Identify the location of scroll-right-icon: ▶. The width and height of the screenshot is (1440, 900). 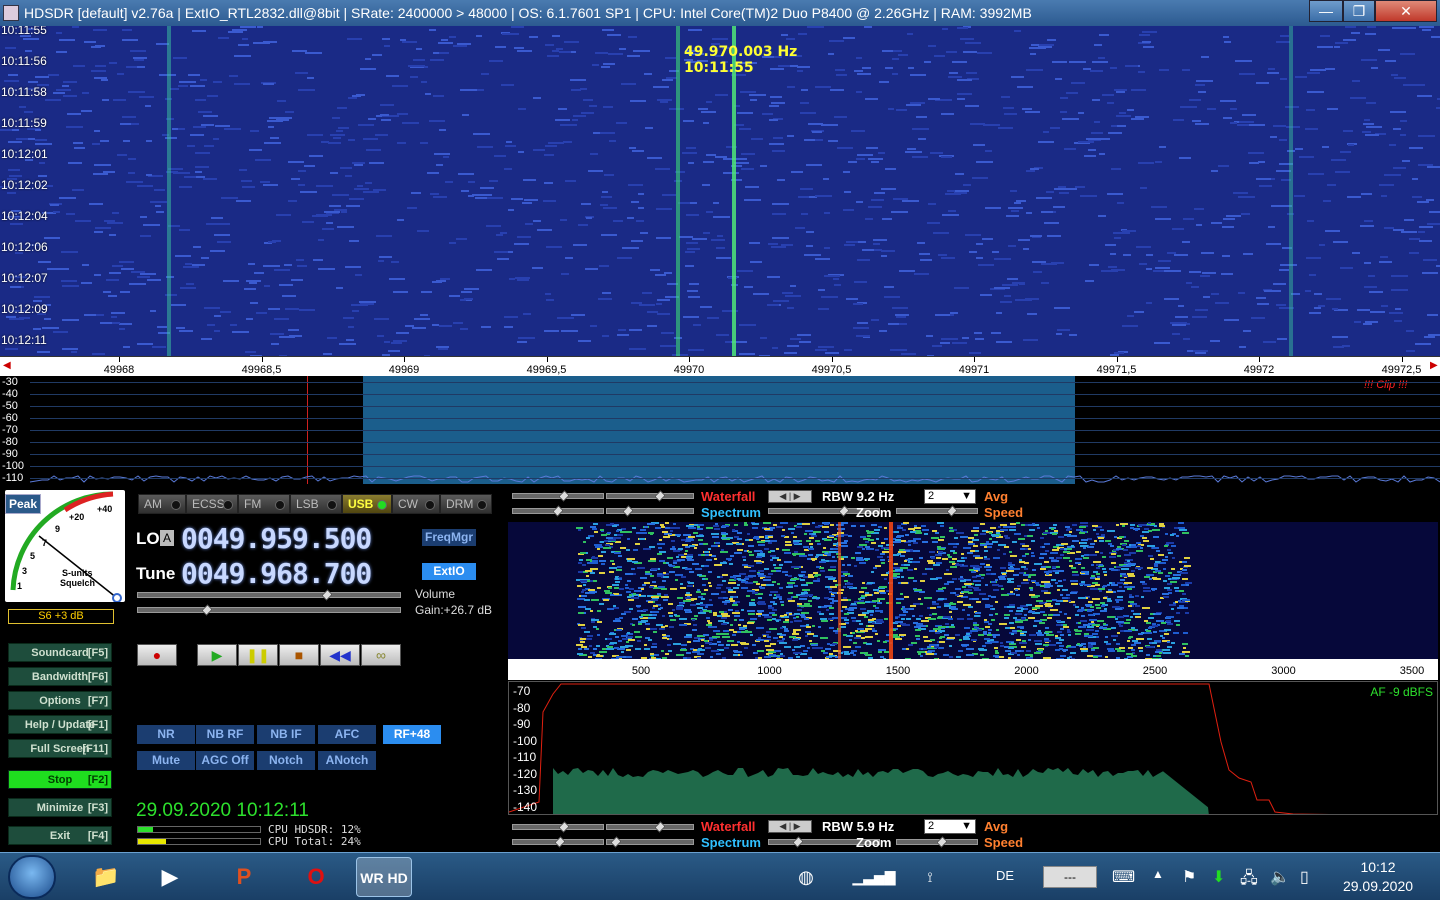
(1434, 365).